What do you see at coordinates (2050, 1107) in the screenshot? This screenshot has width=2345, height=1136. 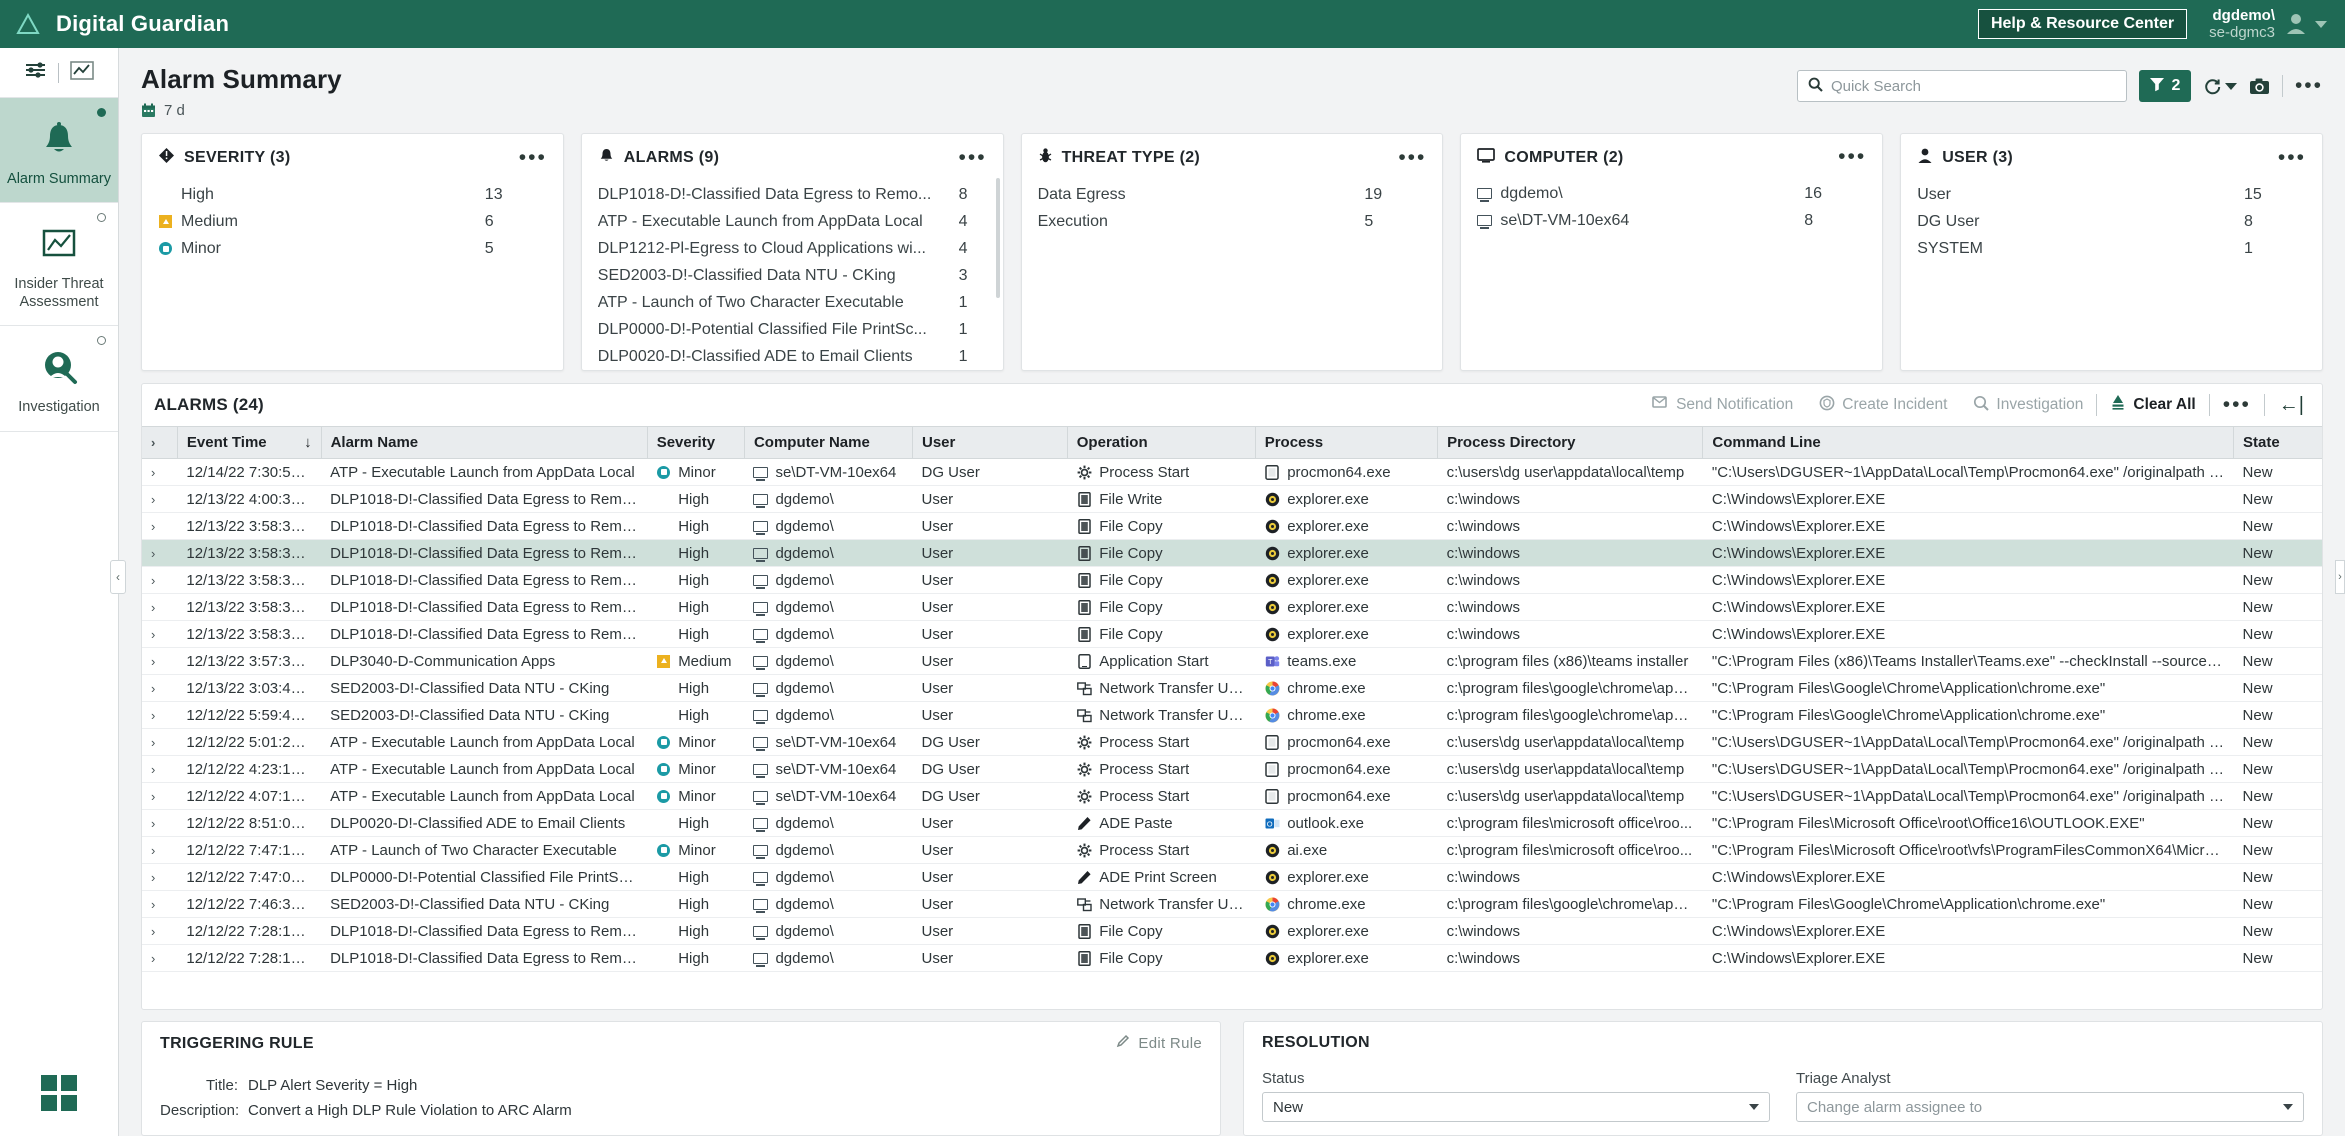 I see `triage-analyst-select: Change alarm assignee to` at bounding box center [2050, 1107].